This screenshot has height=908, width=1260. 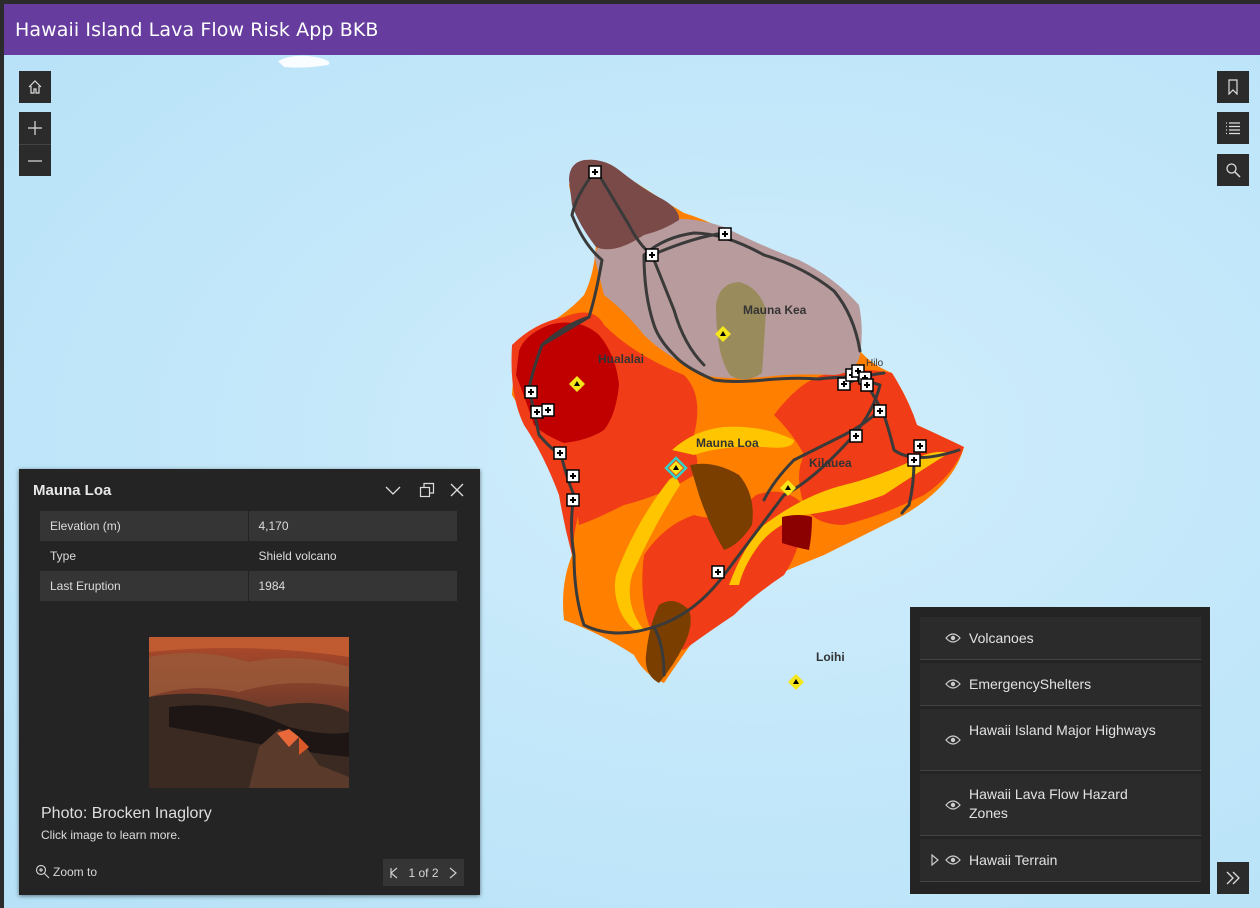 I want to click on dock-button, so click(x=427, y=490).